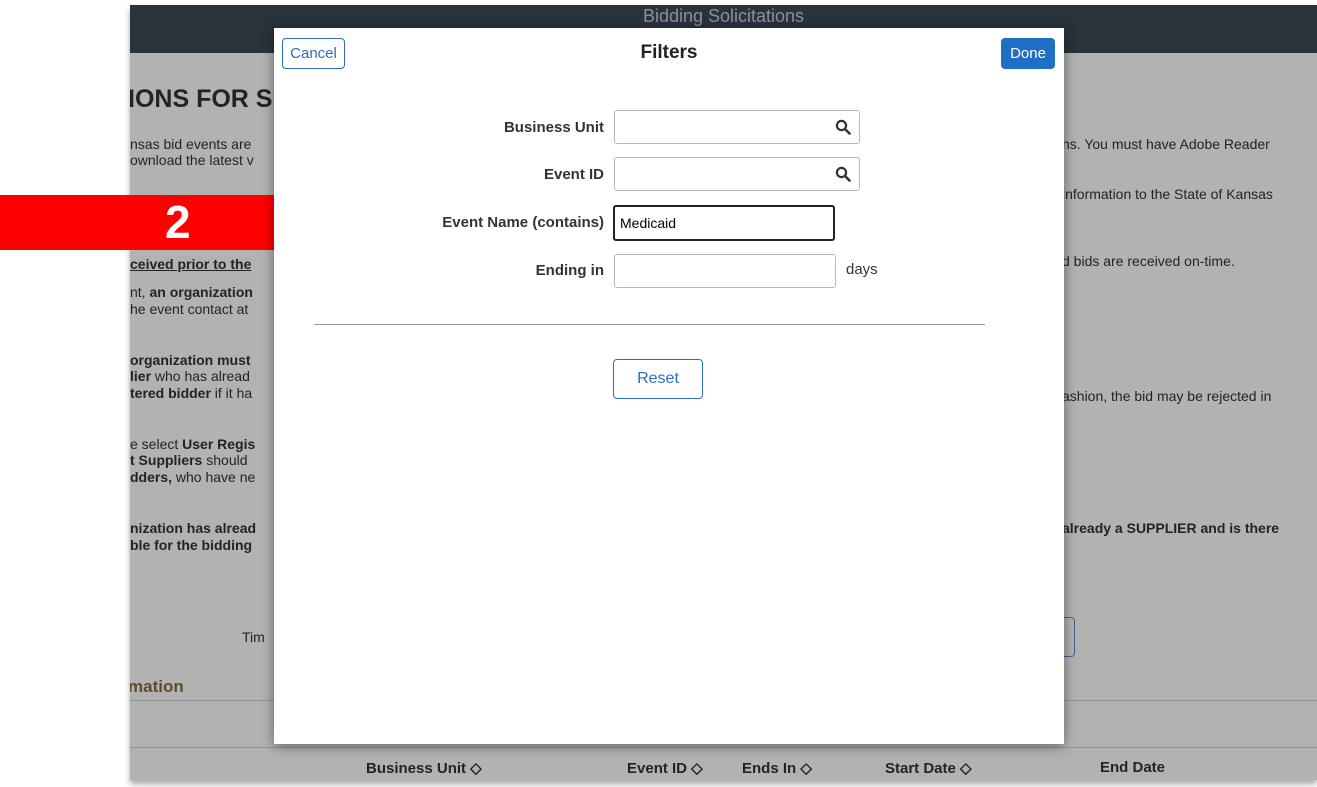 This screenshot has width=1317, height=787. I want to click on business-unit-input, so click(737, 127).